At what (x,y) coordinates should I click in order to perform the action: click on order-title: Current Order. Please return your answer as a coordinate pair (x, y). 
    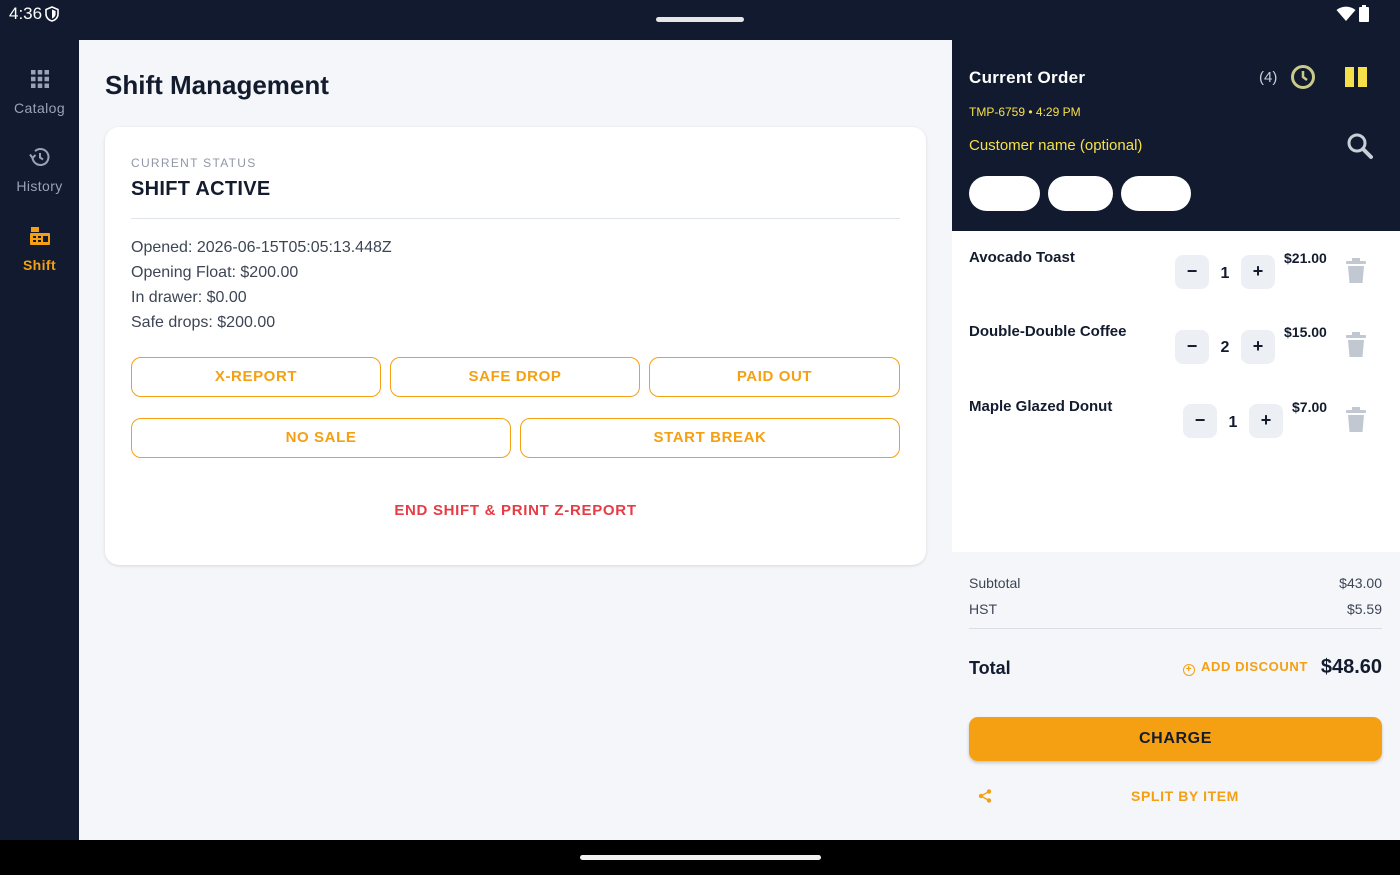
    Looking at the image, I should click on (1027, 77).